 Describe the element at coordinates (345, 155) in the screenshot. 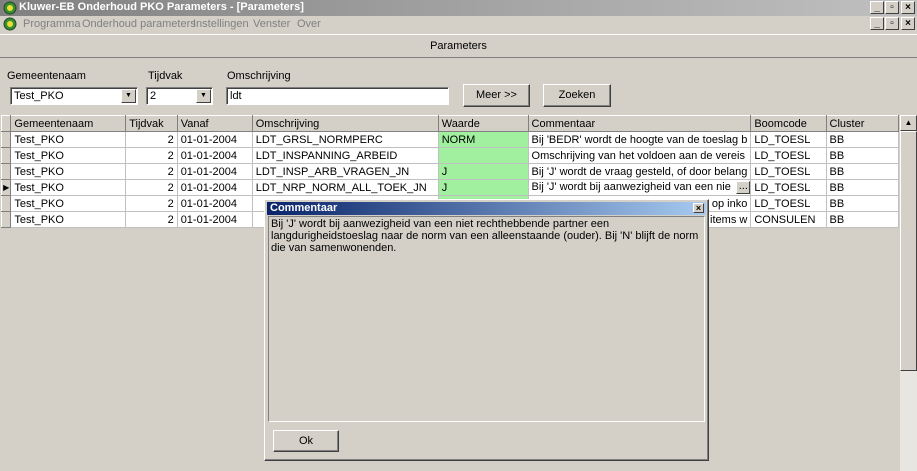

I see `cell-omschrijving: LDT_INSPANNING_ARBEID` at that location.